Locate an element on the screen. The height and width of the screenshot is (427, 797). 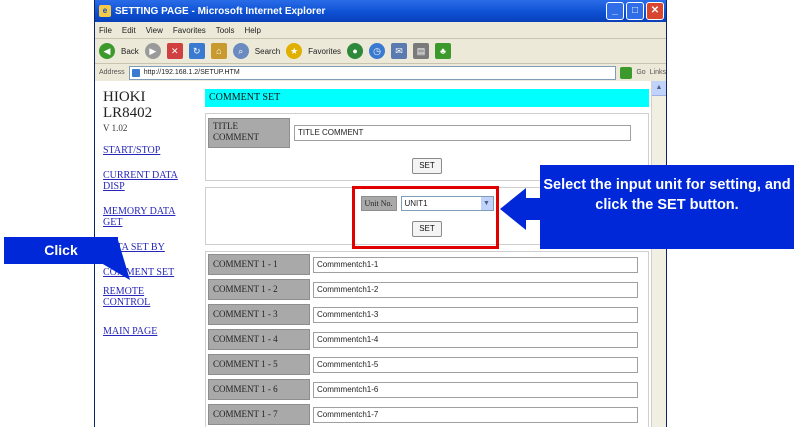
back-arrow-icon: ◀ is located at coordinates (107, 51).